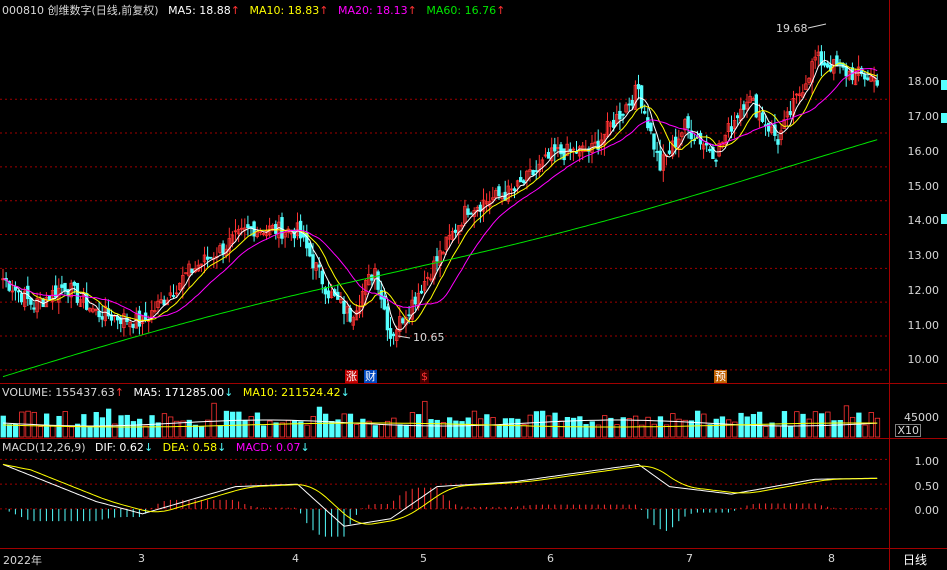  I want to click on event-badge-cai: 财, so click(370, 376).